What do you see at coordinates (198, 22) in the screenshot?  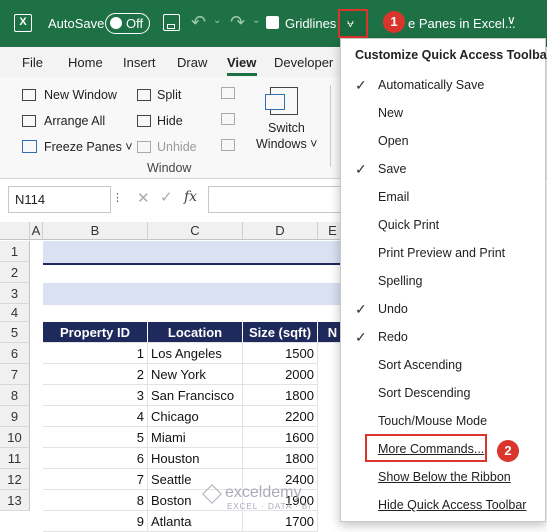 I see `undo-icon: ↶` at bounding box center [198, 22].